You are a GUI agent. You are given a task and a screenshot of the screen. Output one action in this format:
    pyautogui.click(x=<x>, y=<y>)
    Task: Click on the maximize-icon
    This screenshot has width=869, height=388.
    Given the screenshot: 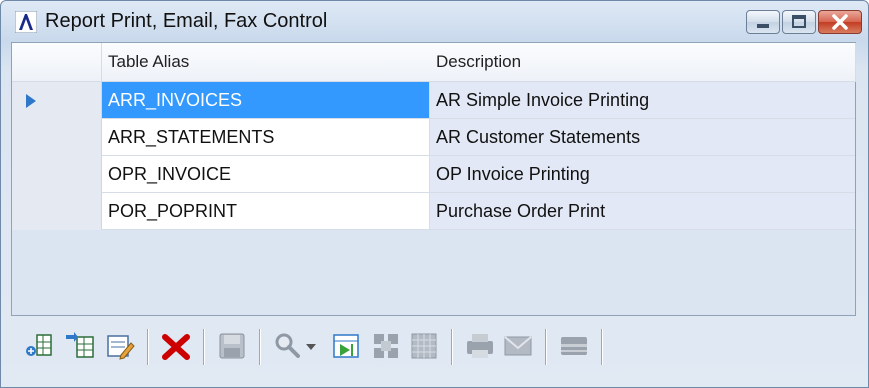 What is the action you would take?
    pyautogui.click(x=799, y=21)
    